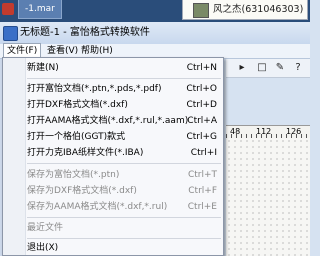 This screenshot has height=256, width=320. I want to click on window-title: 无标题-1 - 富怡格式转换软件, so click(85, 32).